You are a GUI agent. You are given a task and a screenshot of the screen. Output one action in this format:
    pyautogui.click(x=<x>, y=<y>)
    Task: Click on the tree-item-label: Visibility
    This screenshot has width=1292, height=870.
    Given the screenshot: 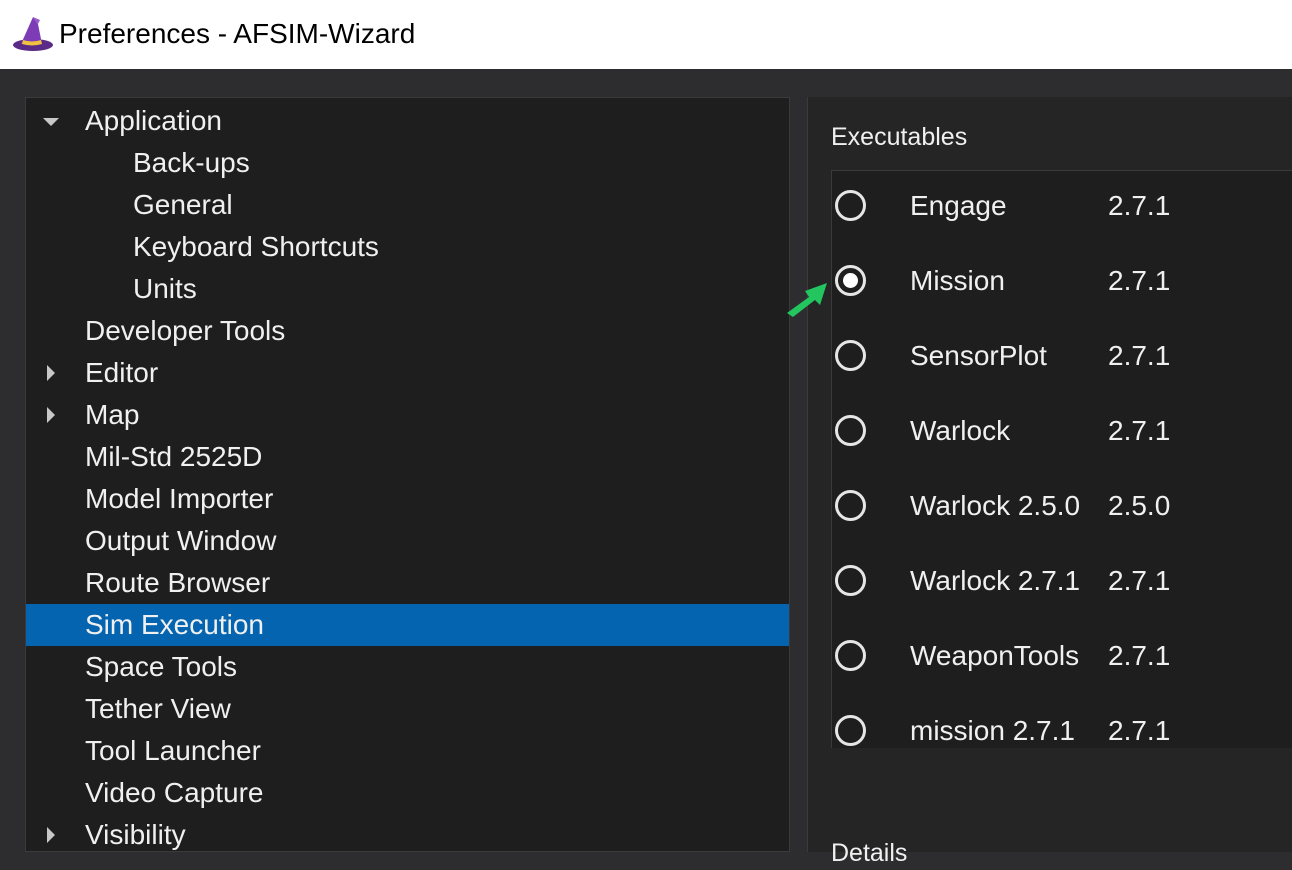 What is the action you would take?
    pyautogui.click(x=135, y=834)
    